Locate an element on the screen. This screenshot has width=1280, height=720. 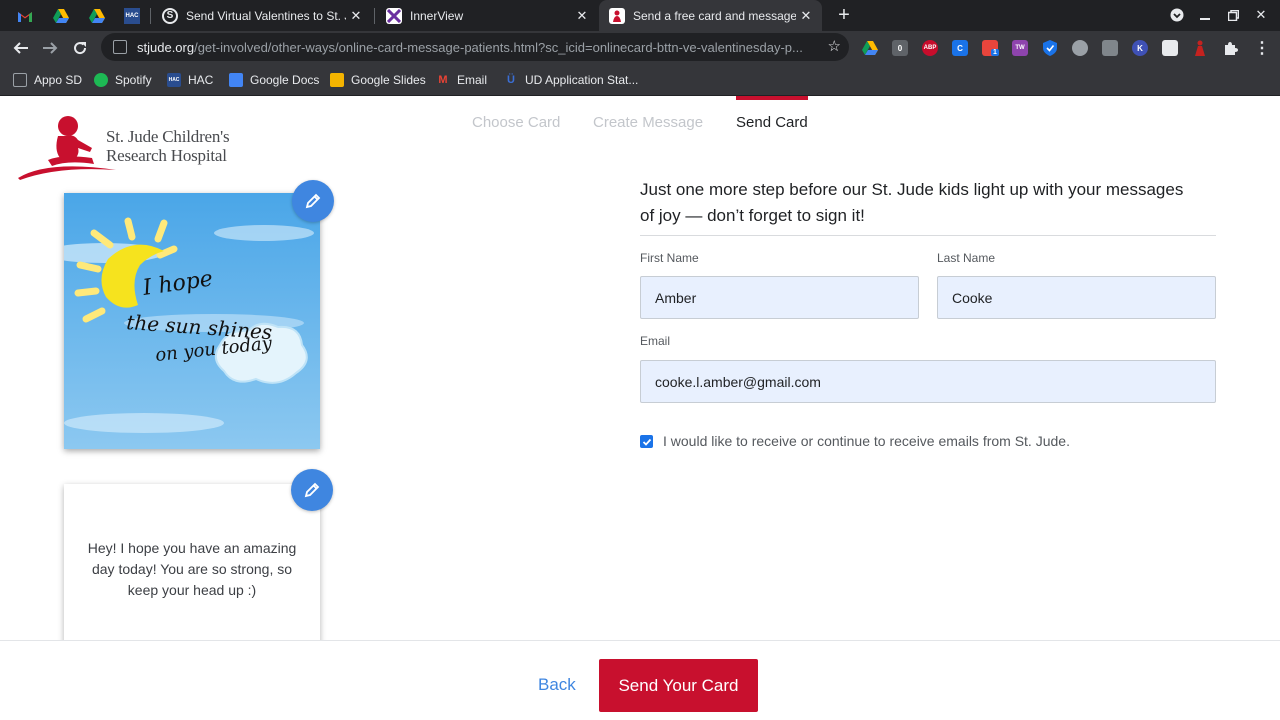
ud-icon: Ü is located at coordinates (511, 80).